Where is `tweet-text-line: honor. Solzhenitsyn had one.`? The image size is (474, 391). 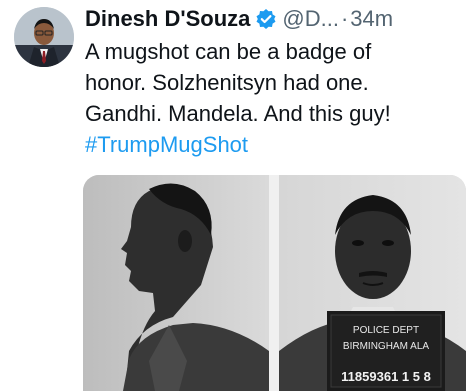 tweet-text-line: honor. Solzhenitsyn had one. is located at coordinates (227, 82).